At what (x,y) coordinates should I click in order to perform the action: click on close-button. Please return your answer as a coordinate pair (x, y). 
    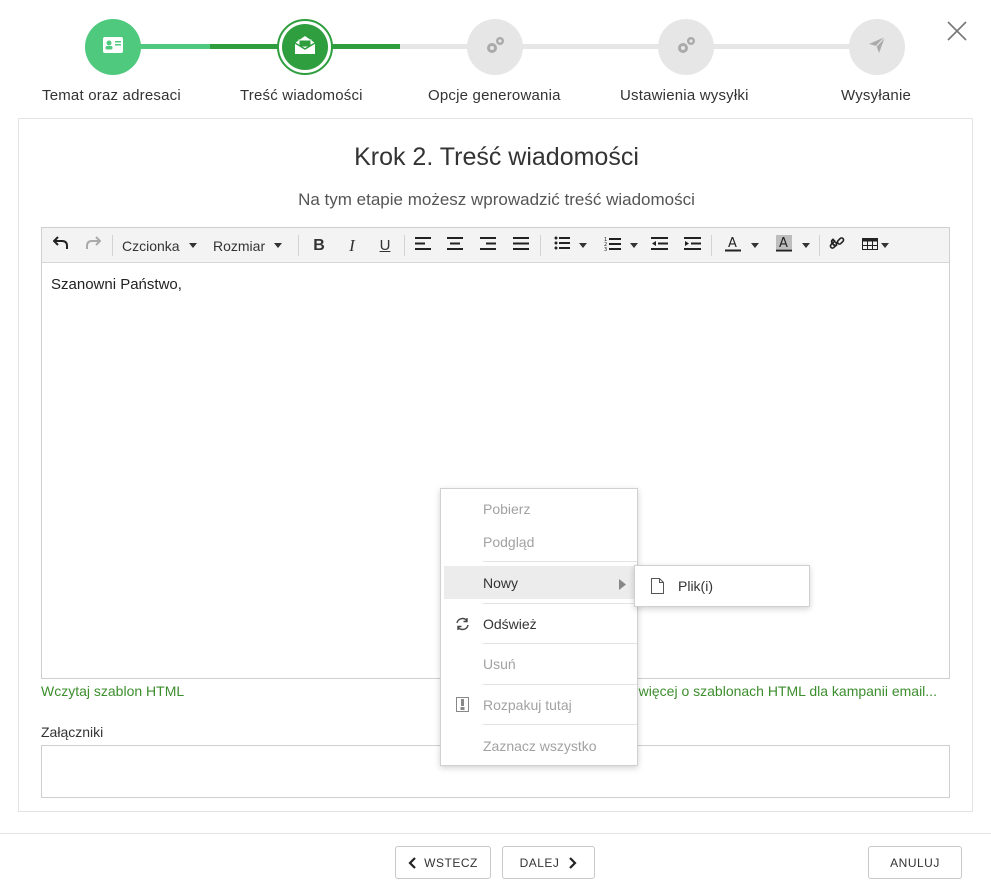
    Looking at the image, I should click on (957, 31).